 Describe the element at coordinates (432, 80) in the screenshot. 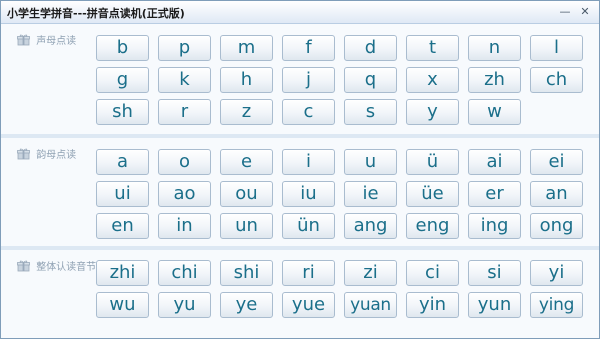

I see `pinyin-key-button: x` at that location.